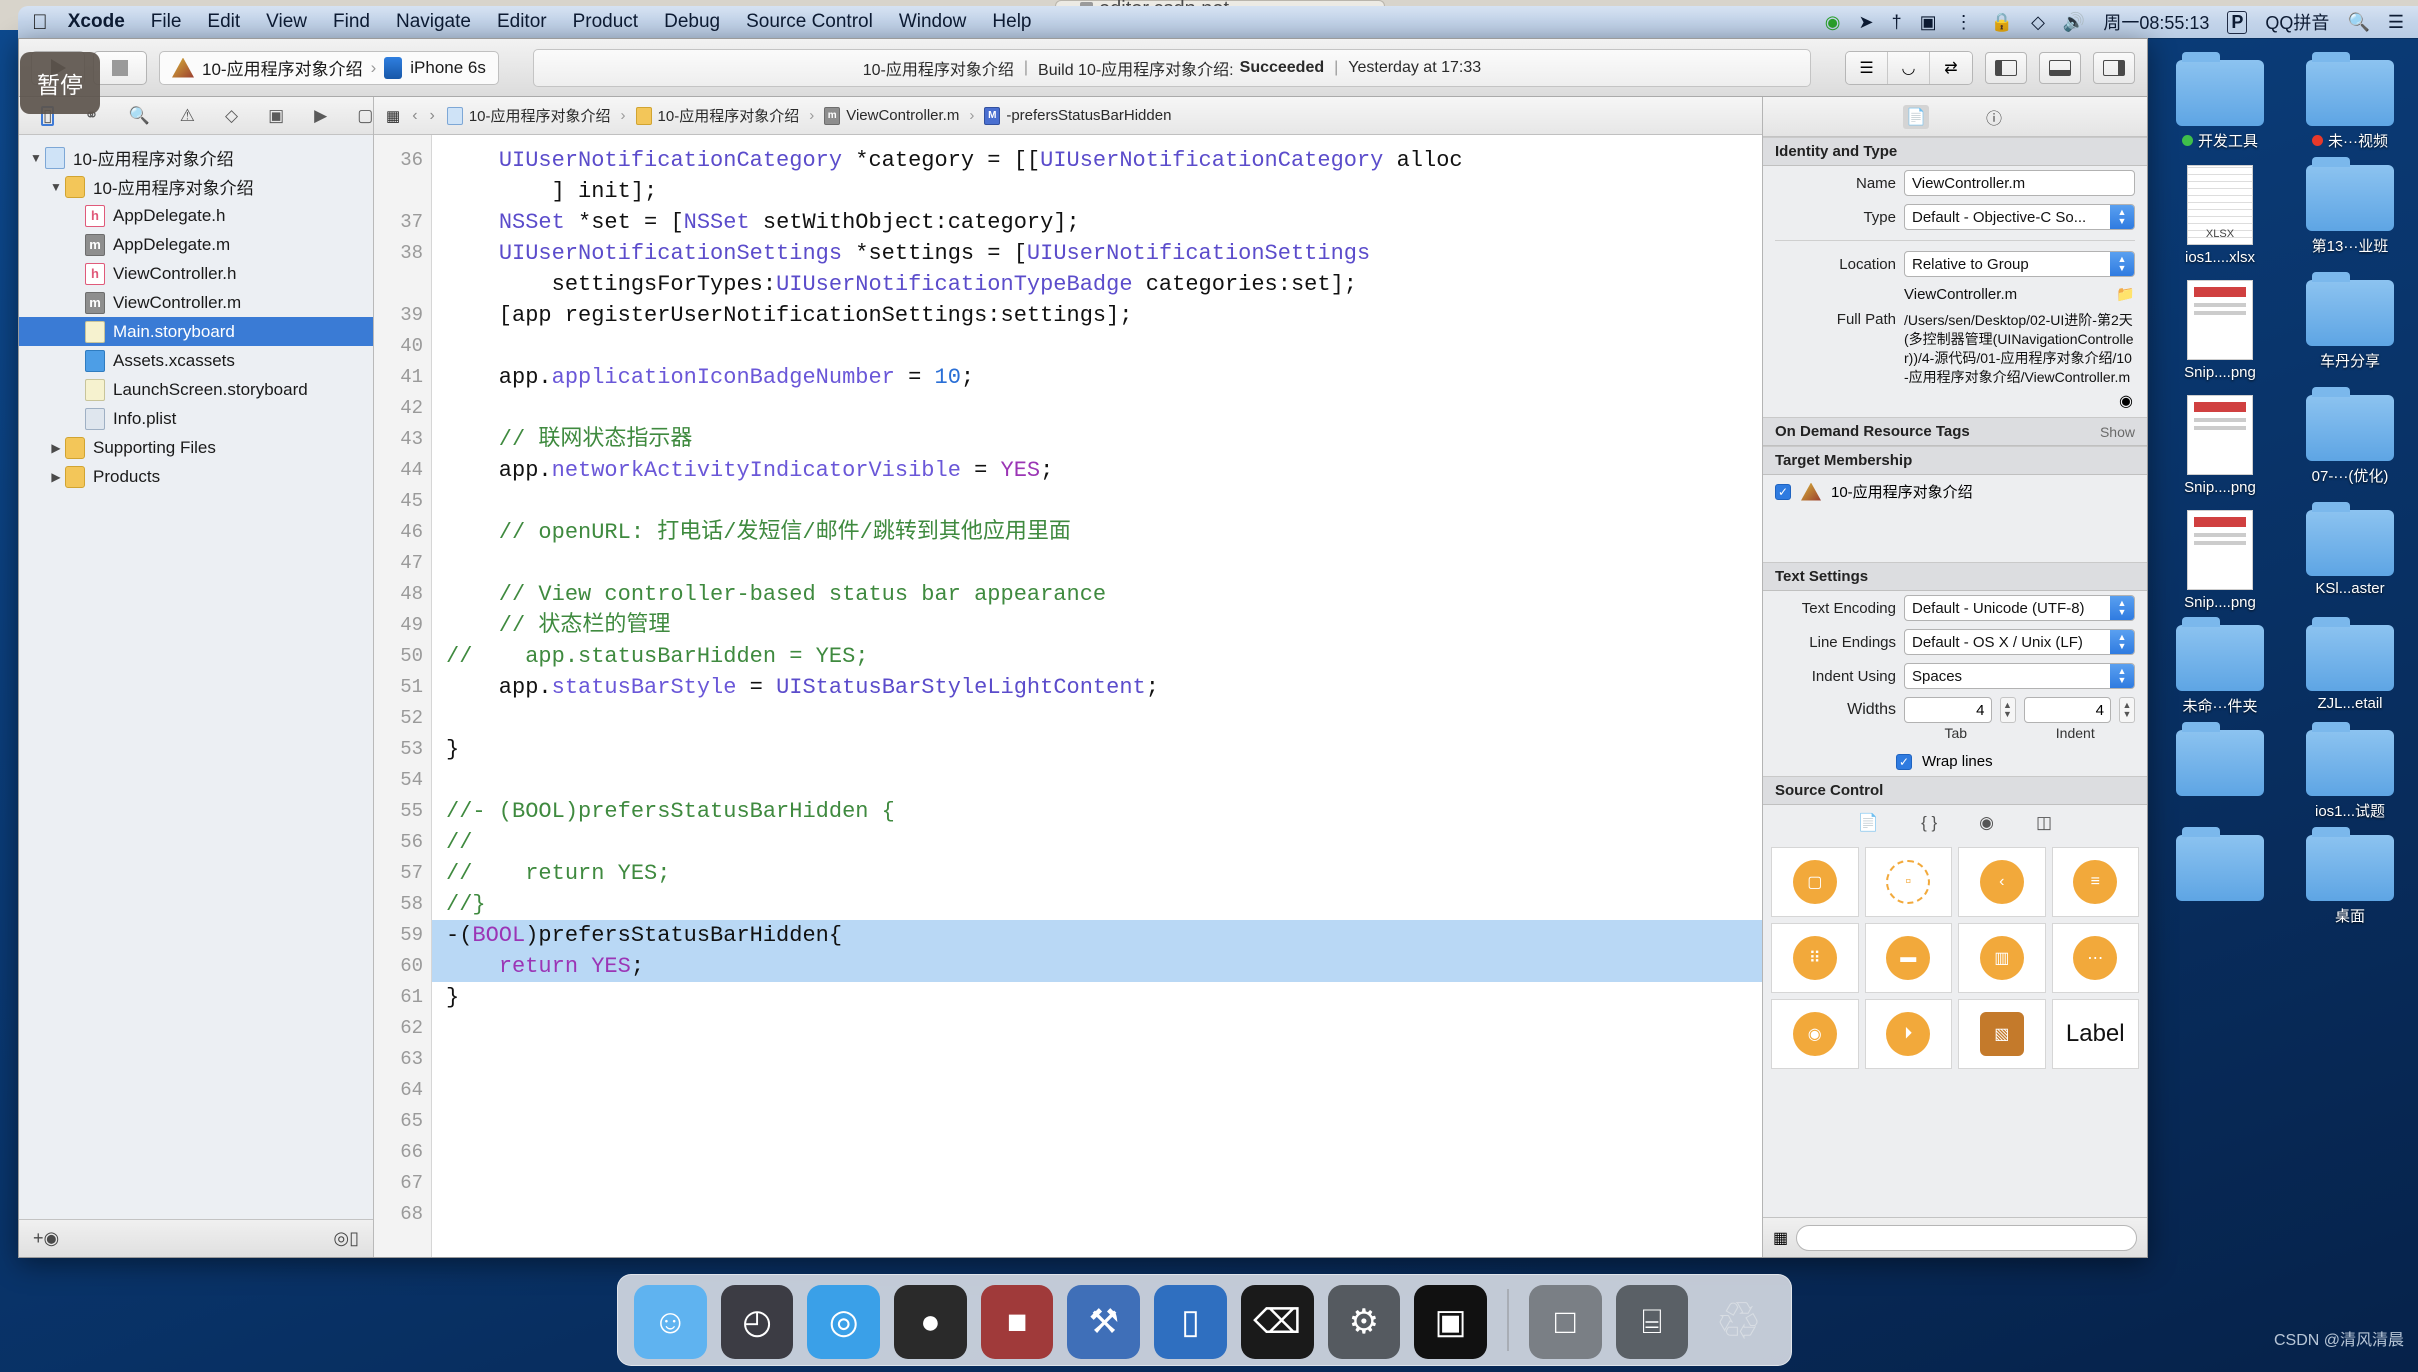 The width and height of the screenshot is (2418, 1372). Describe the element at coordinates (196, 447) in the screenshot. I see `tree-row-supportingfiles: ▶ Supporting Files` at that location.